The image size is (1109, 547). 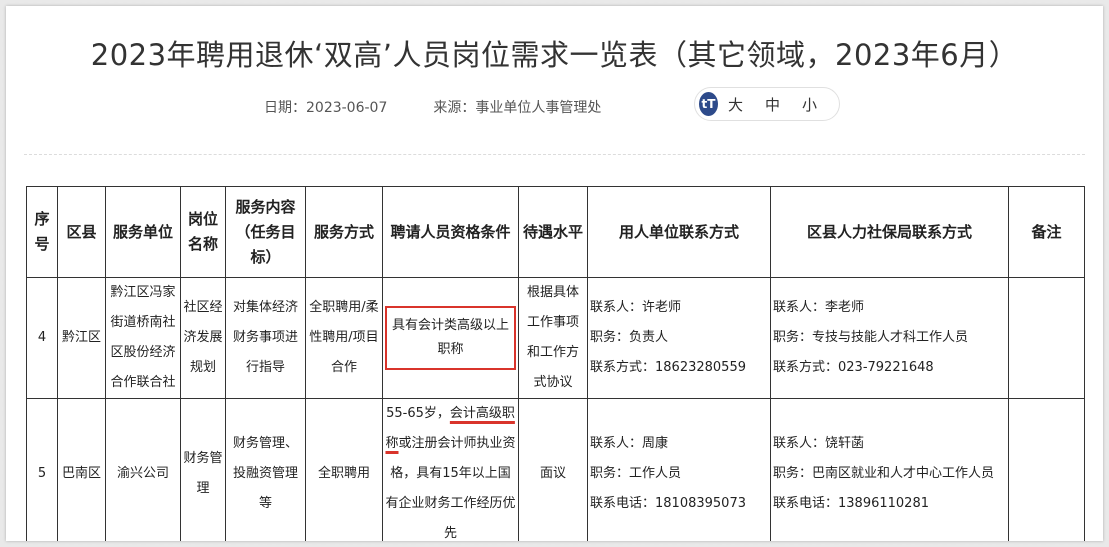 I want to click on header-cell: 岗位名称, so click(x=203, y=232).